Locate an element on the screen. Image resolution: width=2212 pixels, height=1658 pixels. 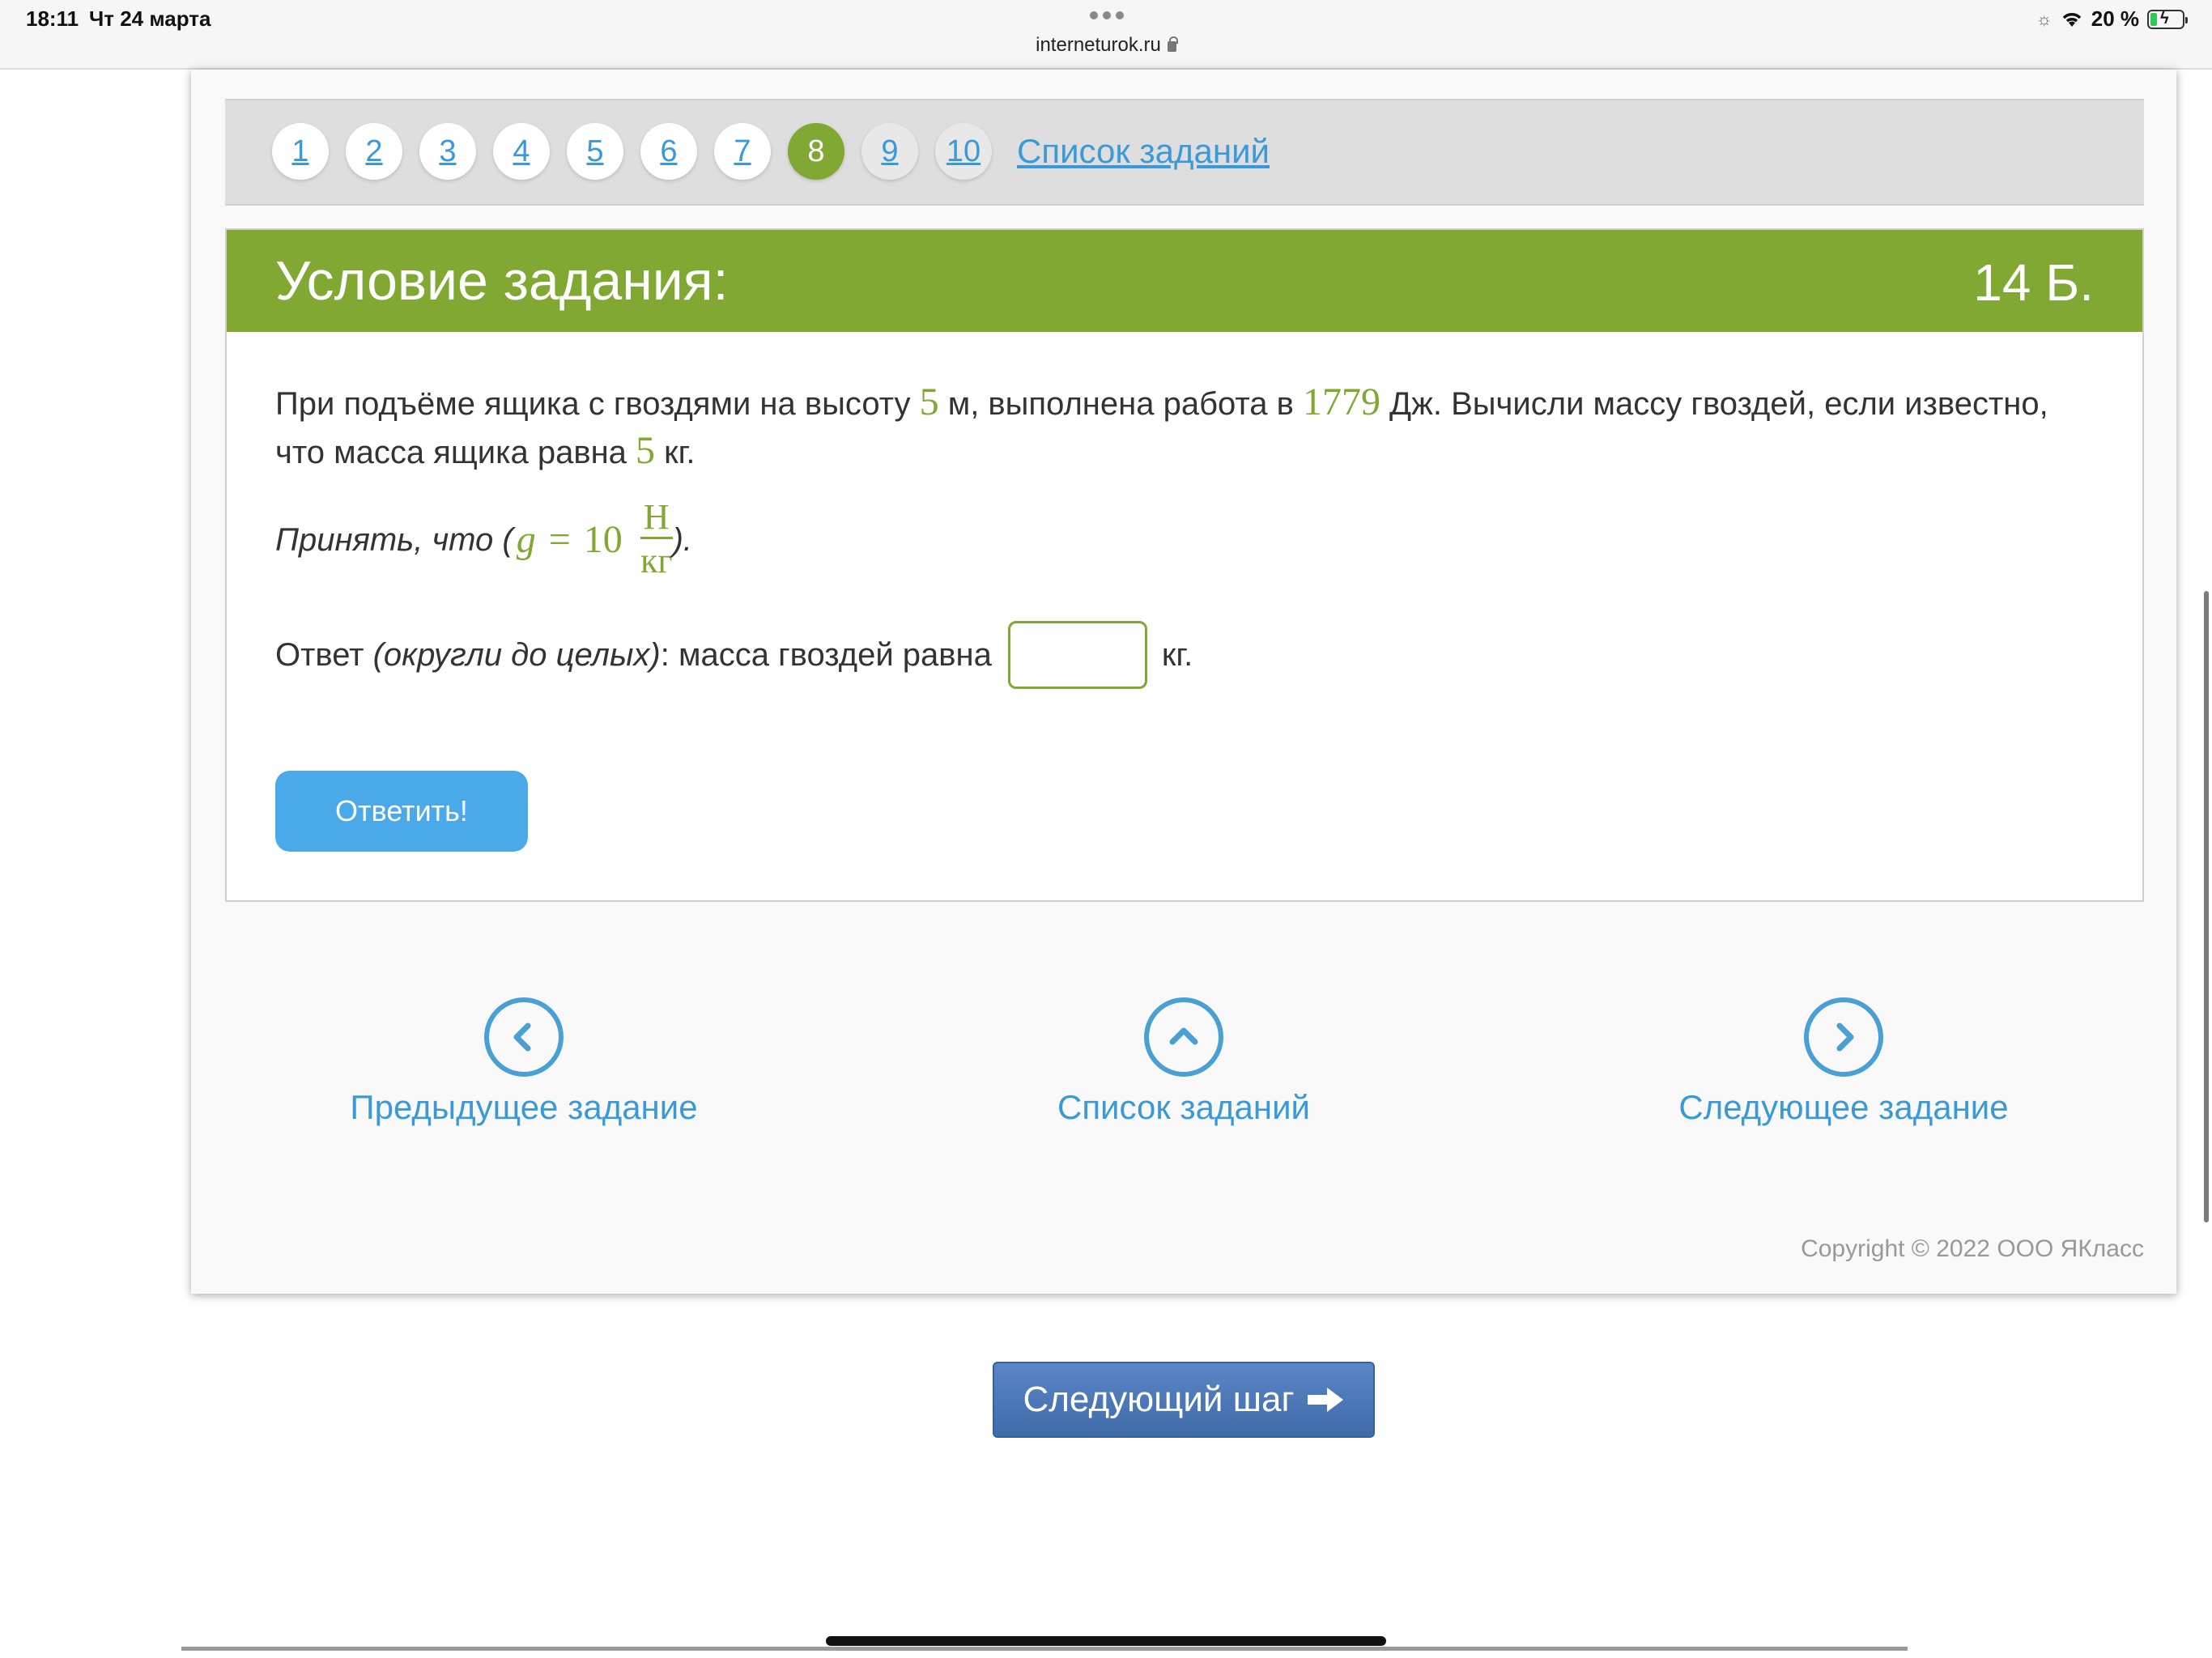
task-title: Условие задания: is located at coordinates (502, 281).